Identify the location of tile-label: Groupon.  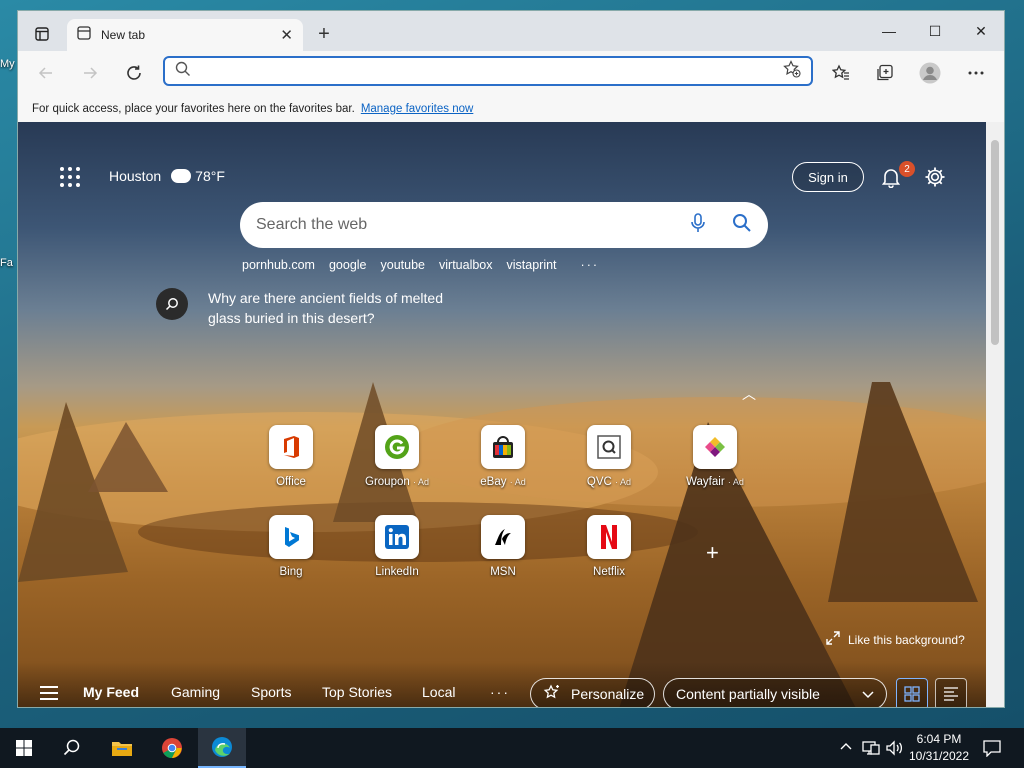
(387, 482).